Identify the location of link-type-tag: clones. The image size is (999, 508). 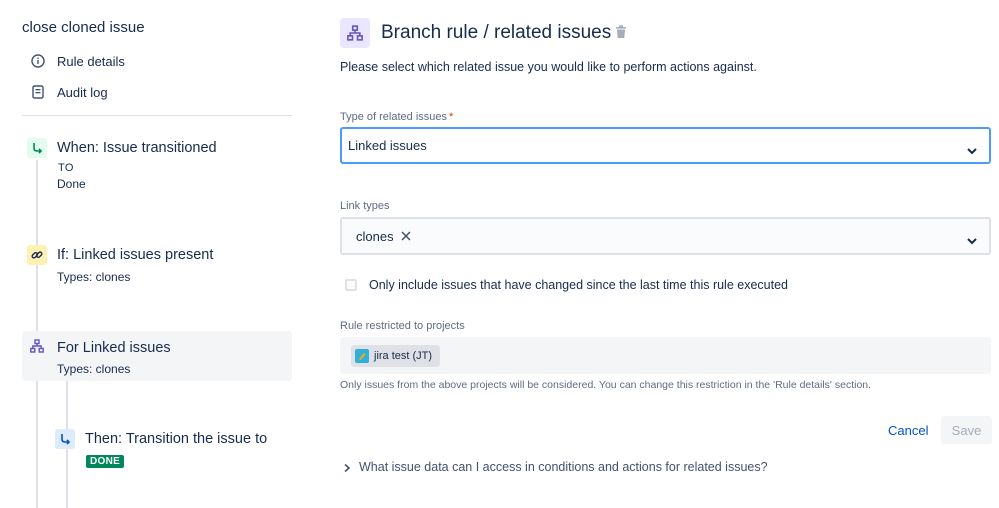
(384, 236).